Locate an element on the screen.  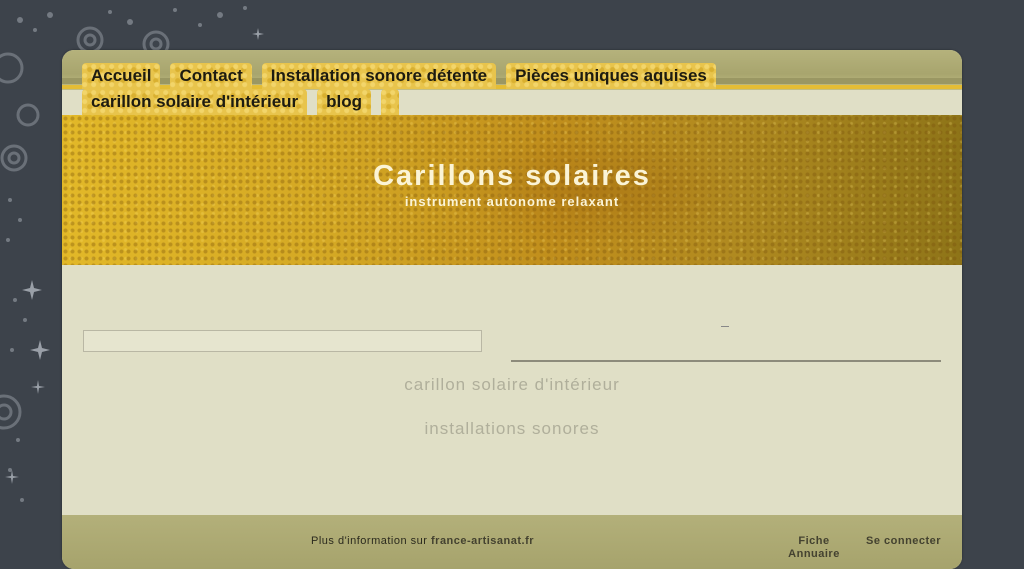
divider-line is located at coordinates (726, 361).